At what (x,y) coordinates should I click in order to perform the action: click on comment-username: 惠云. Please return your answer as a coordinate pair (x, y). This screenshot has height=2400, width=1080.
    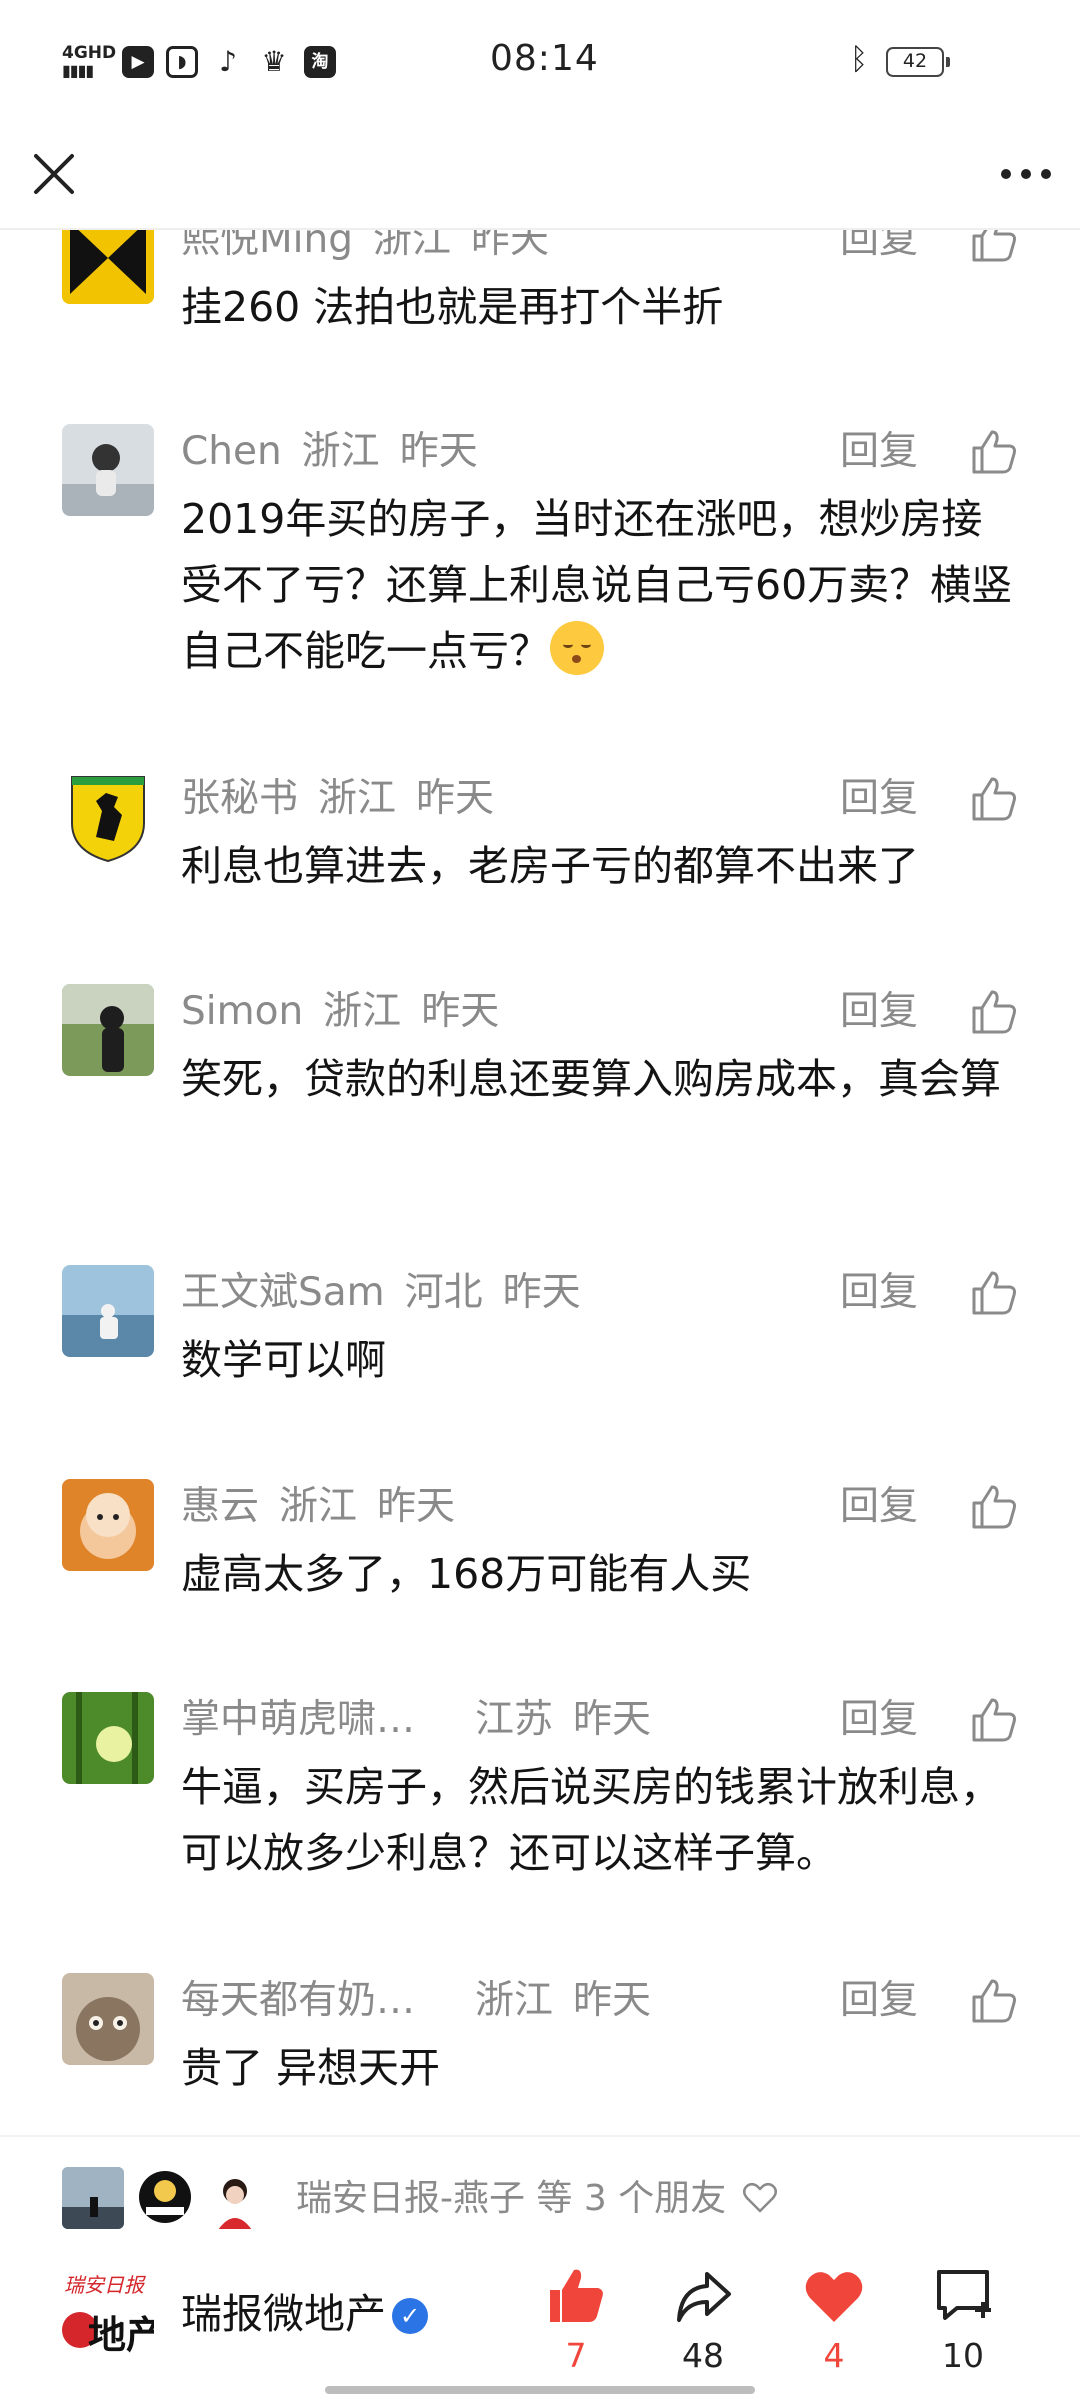
    Looking at the image, I should click on (220, 1506).